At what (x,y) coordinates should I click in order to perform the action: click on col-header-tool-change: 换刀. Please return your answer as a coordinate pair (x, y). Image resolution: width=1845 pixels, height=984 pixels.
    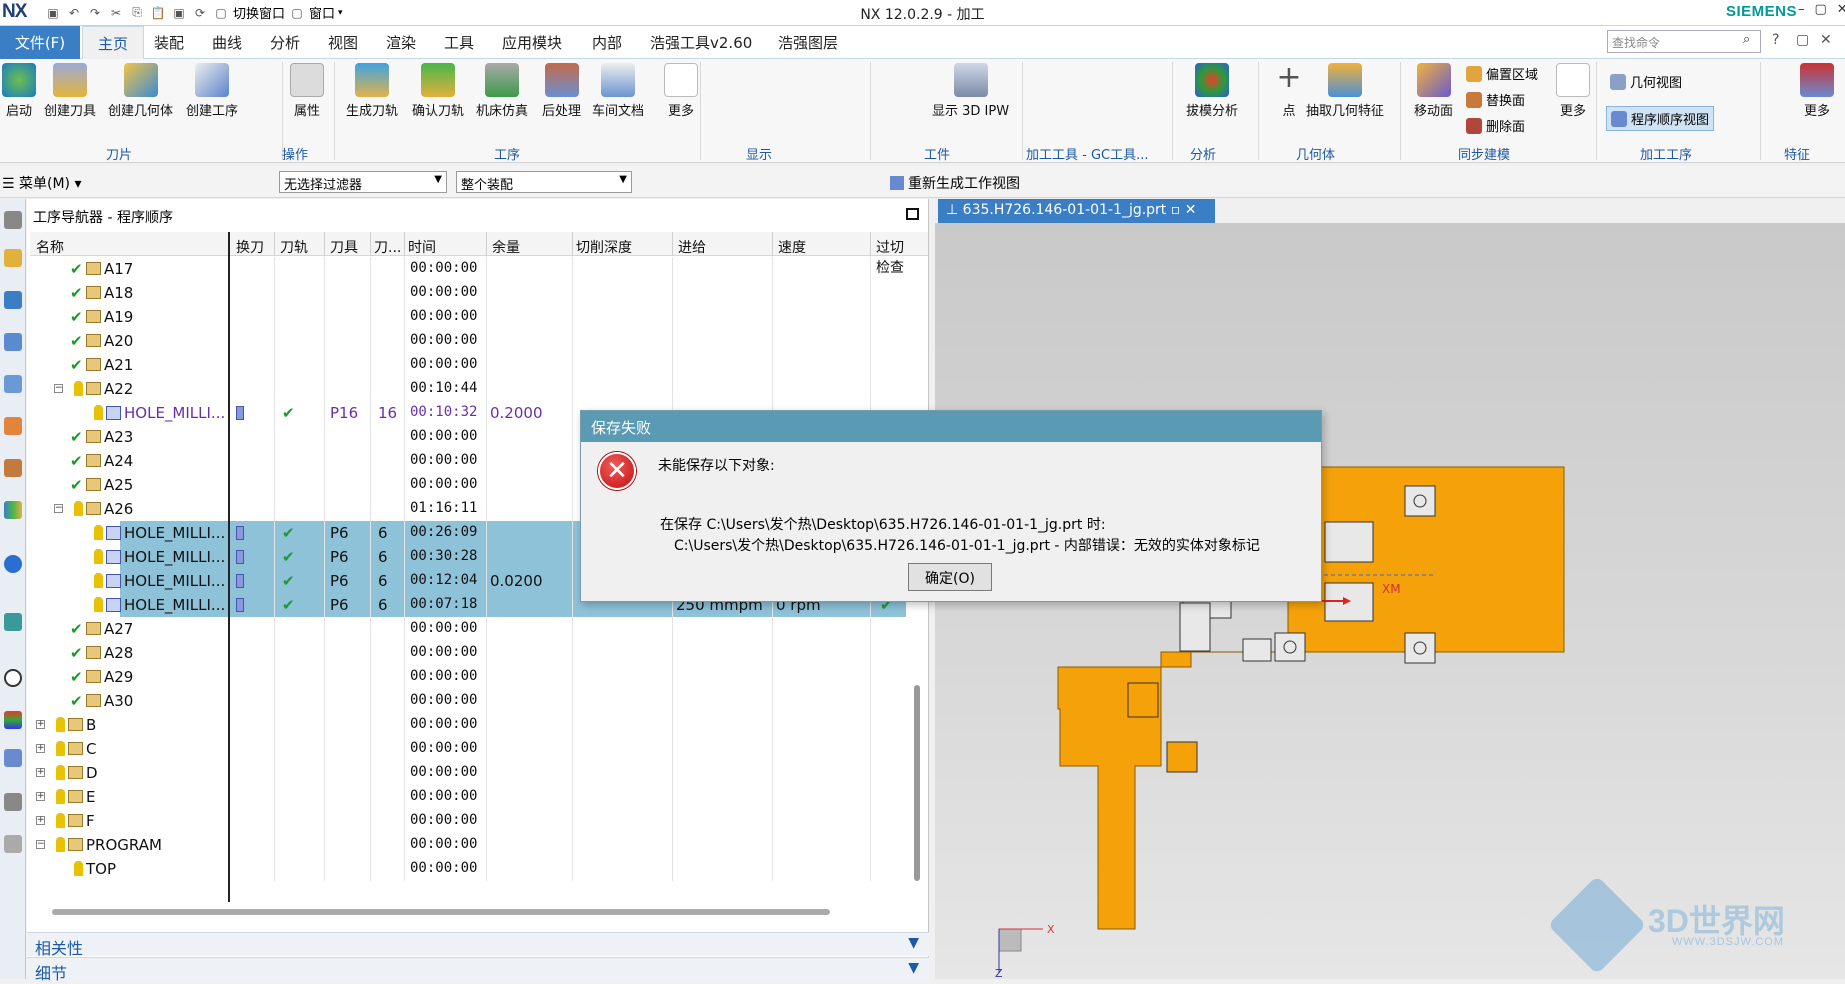
    Looking at the image, I should click on (250, 247).